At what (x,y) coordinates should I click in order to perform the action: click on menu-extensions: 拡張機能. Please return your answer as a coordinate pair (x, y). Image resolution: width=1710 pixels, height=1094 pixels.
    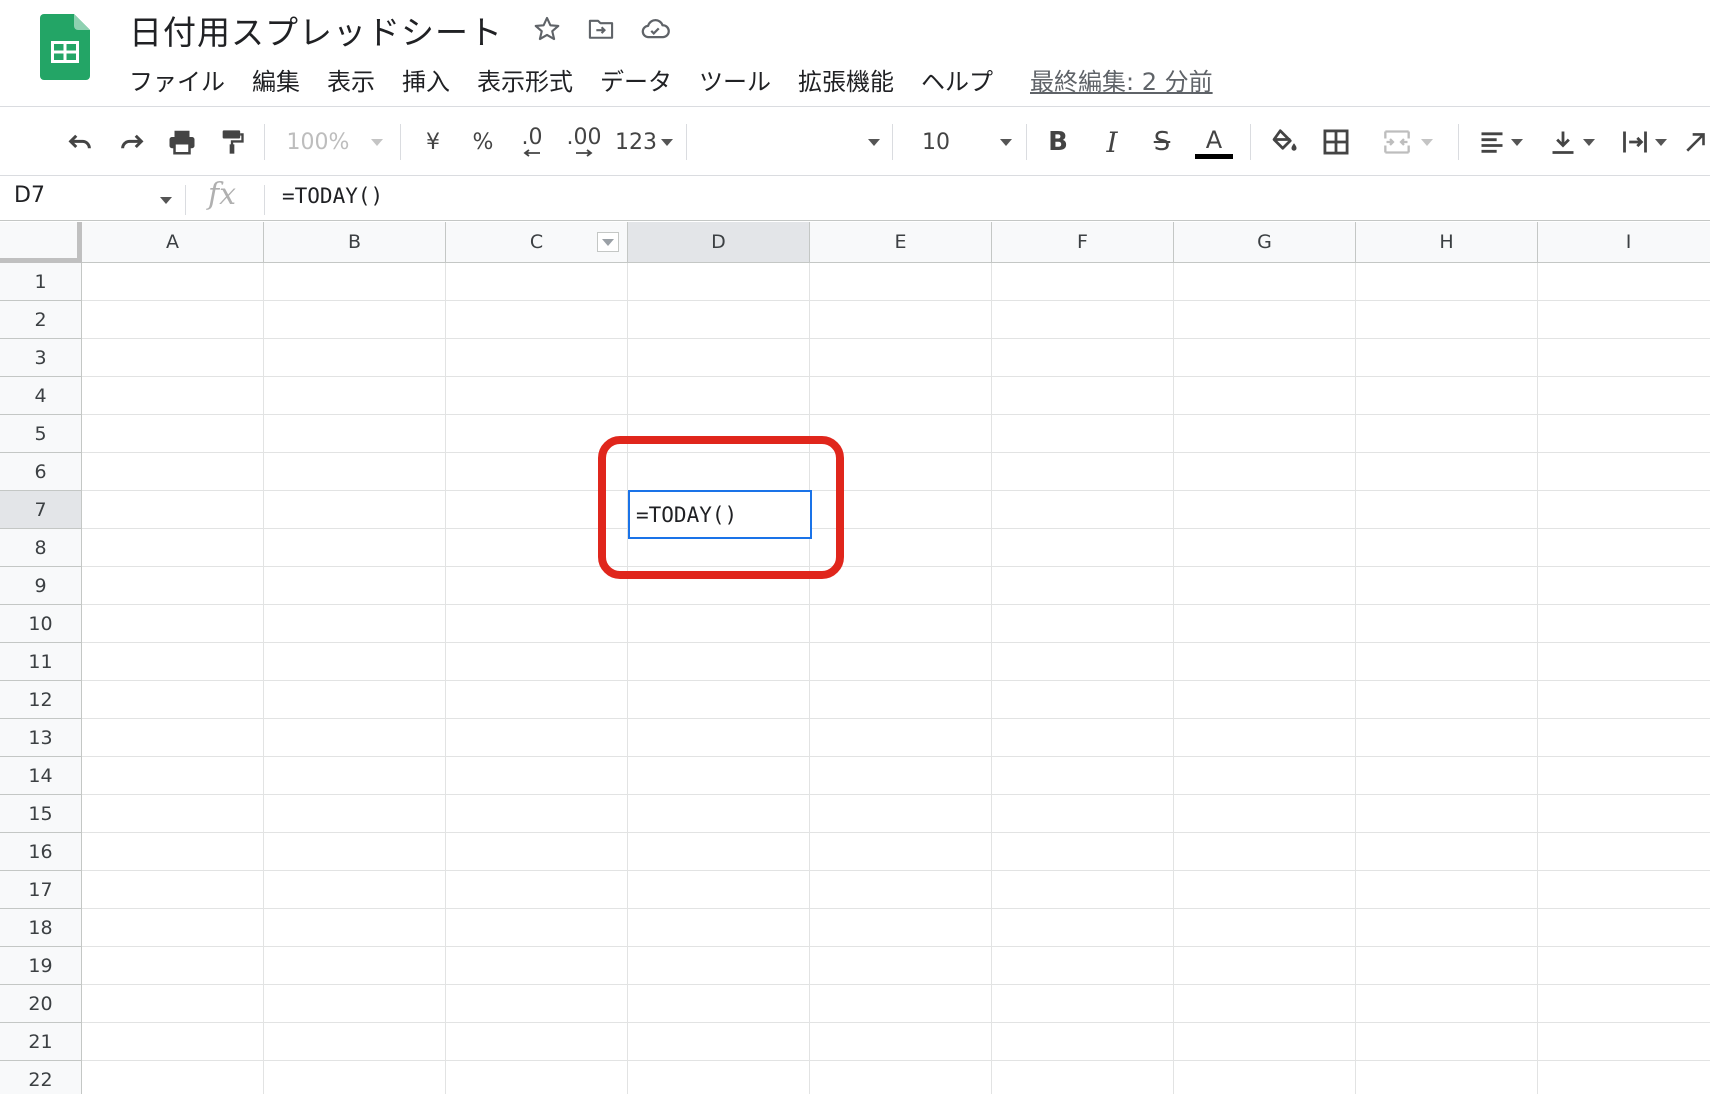
    Looking at the image, I should click on (846, 79).